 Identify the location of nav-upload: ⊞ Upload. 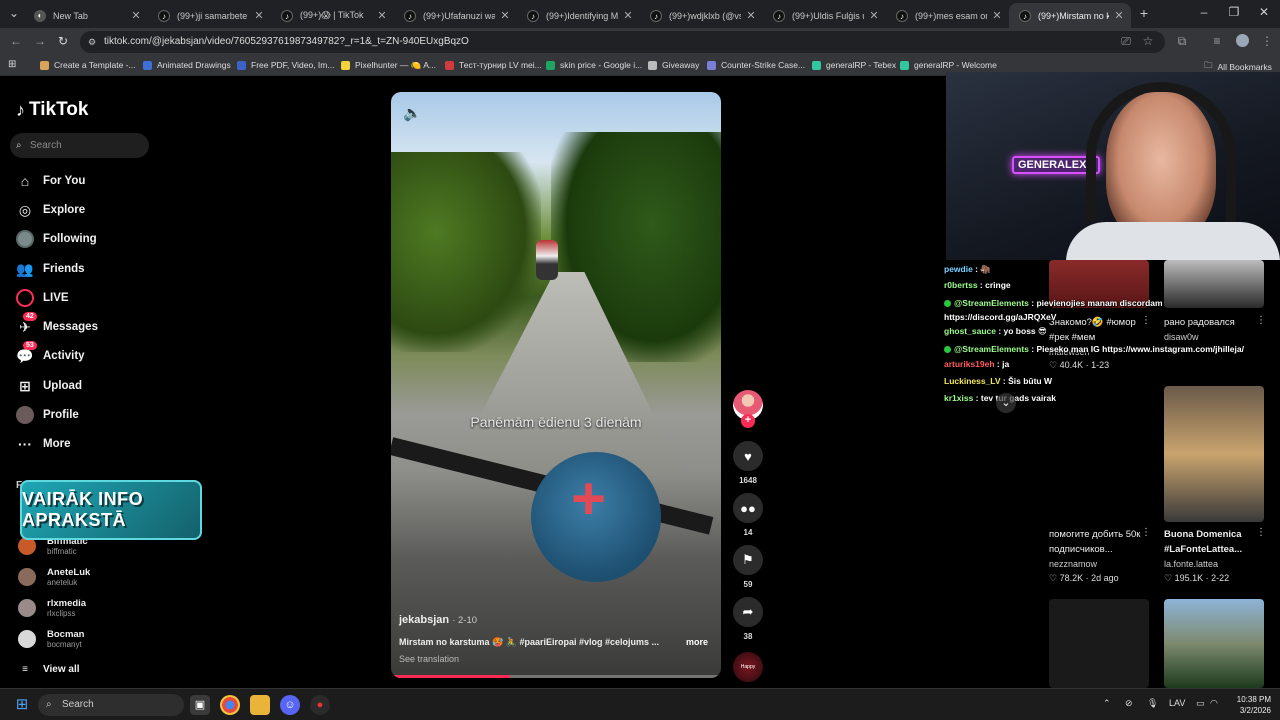
(49, 386).